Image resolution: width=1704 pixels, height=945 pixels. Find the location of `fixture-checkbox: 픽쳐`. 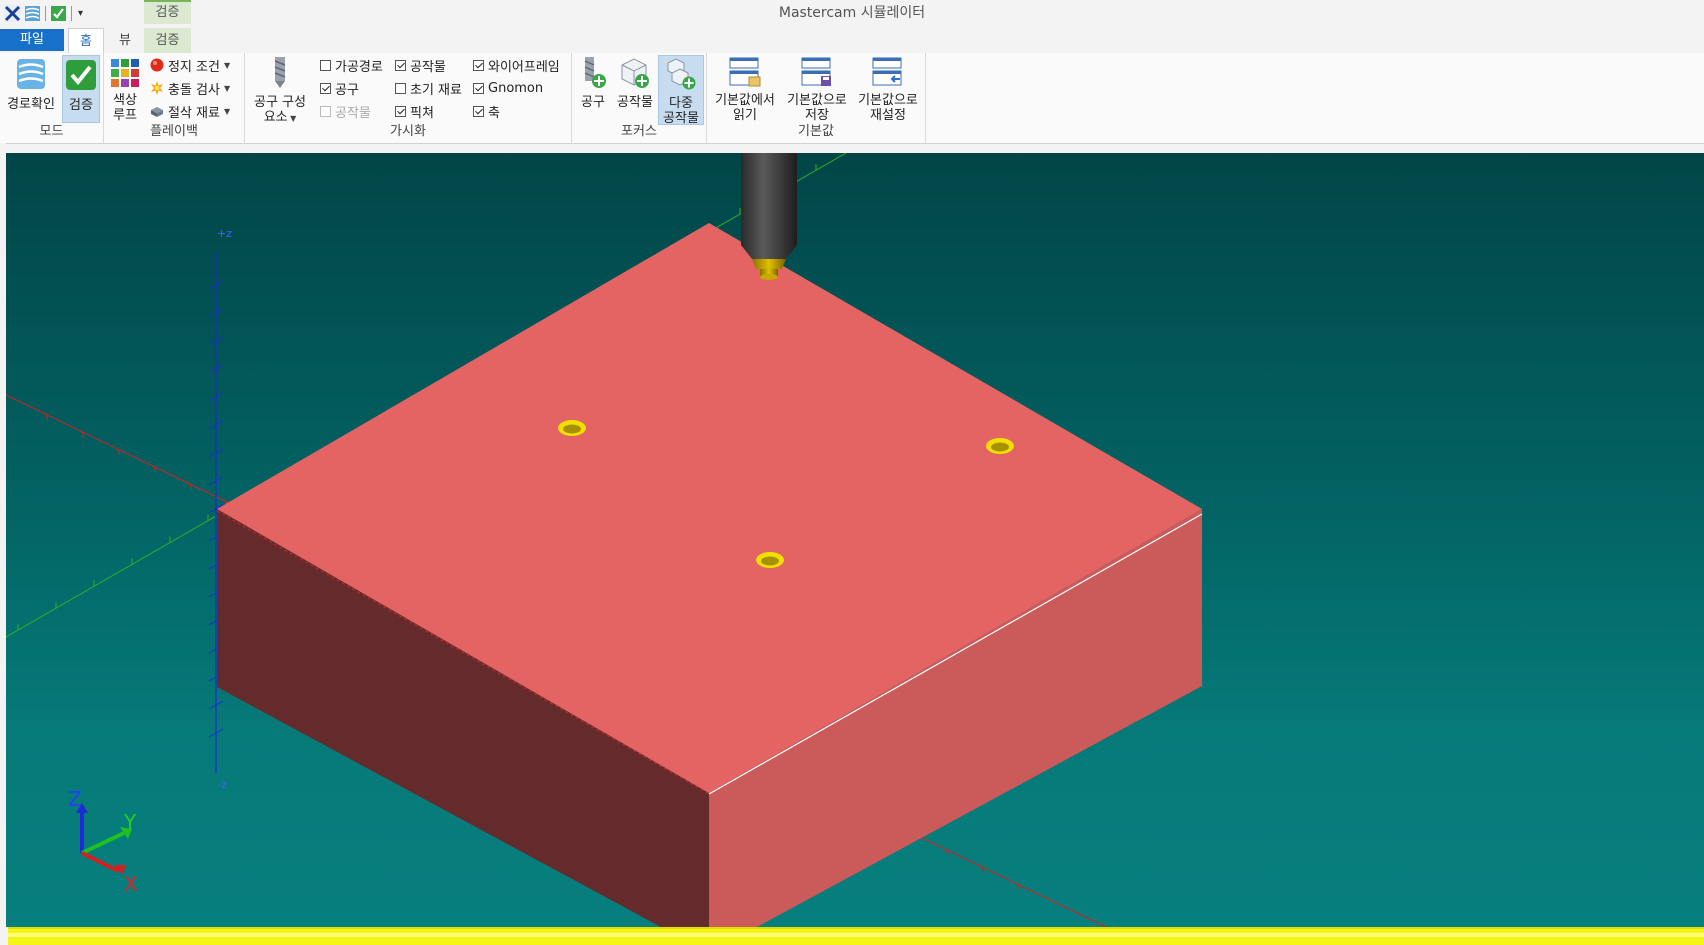

fixture-checkbox: 픽쳐 is located at coordinates (414, 111).